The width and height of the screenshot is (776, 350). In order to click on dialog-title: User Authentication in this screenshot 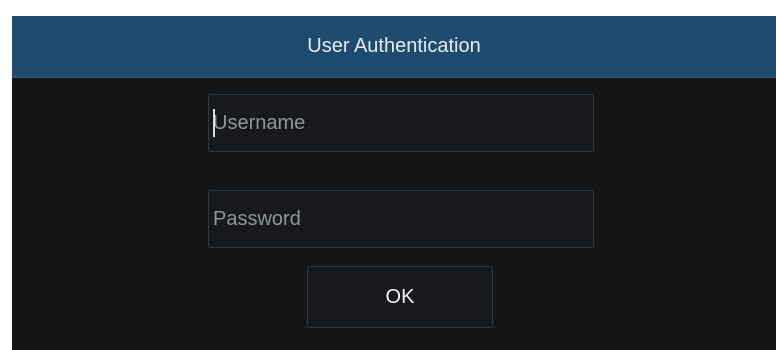, I will do `click(394, 46)`.